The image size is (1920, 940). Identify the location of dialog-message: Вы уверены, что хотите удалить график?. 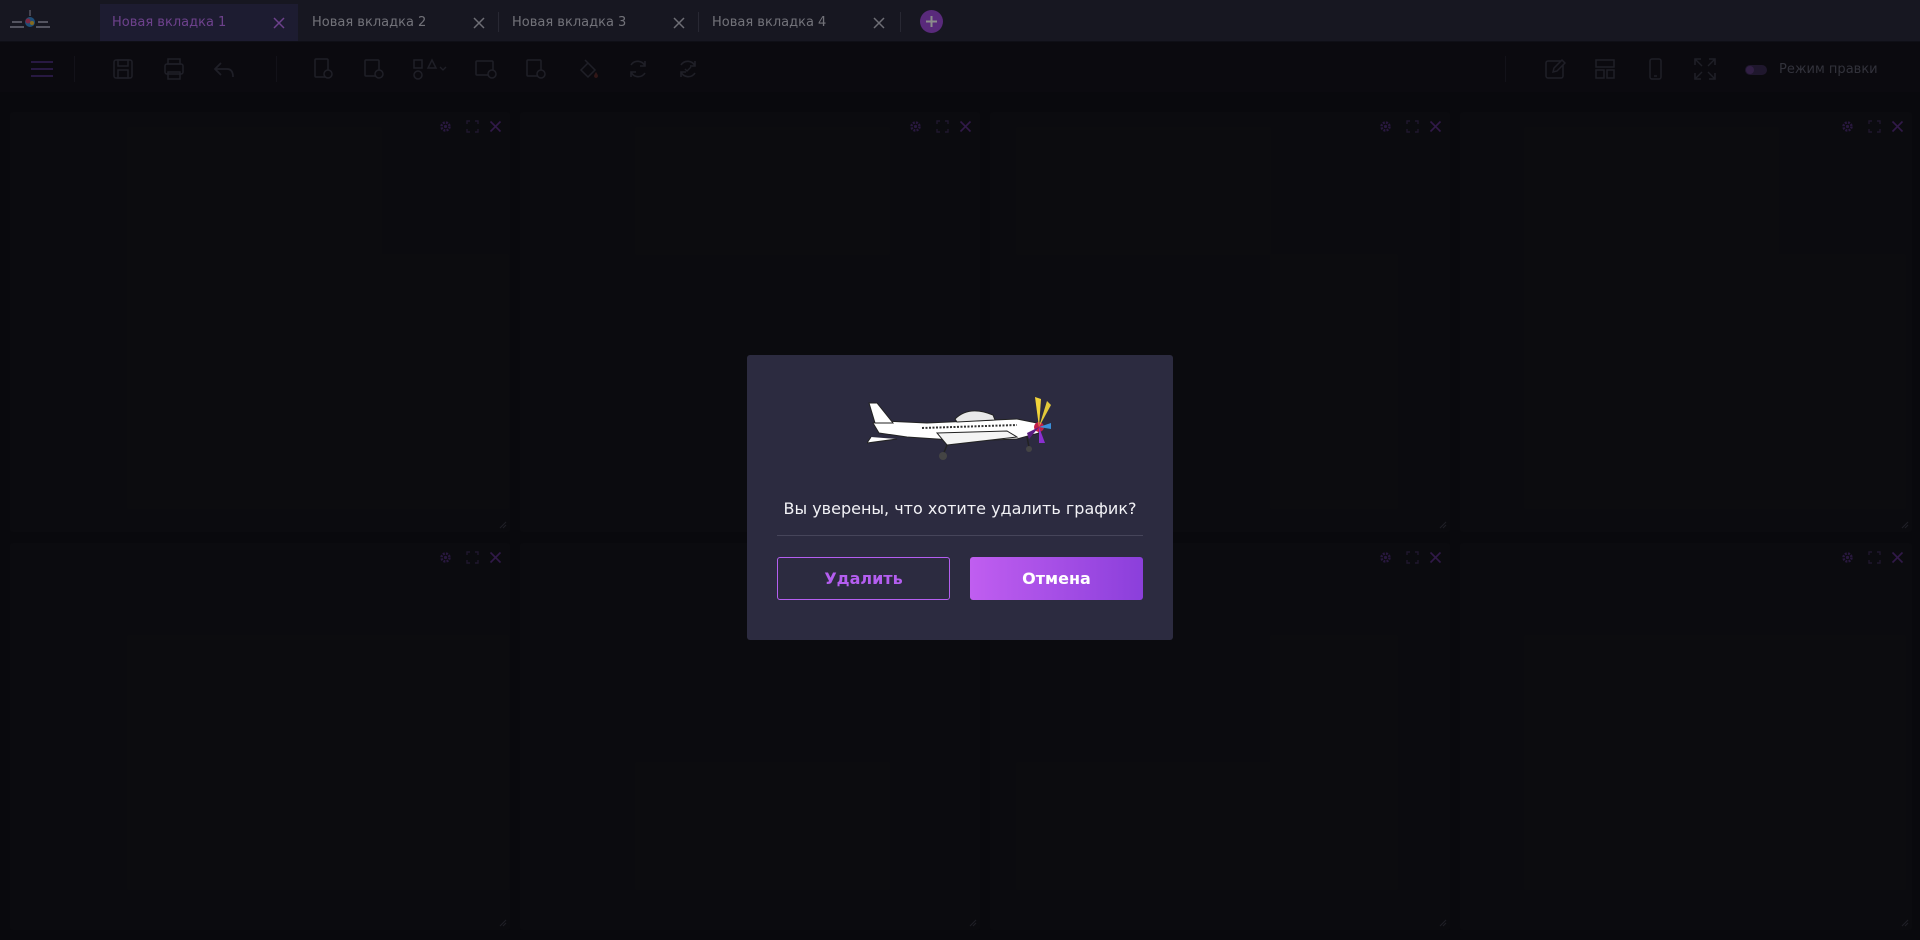
(960, 508).